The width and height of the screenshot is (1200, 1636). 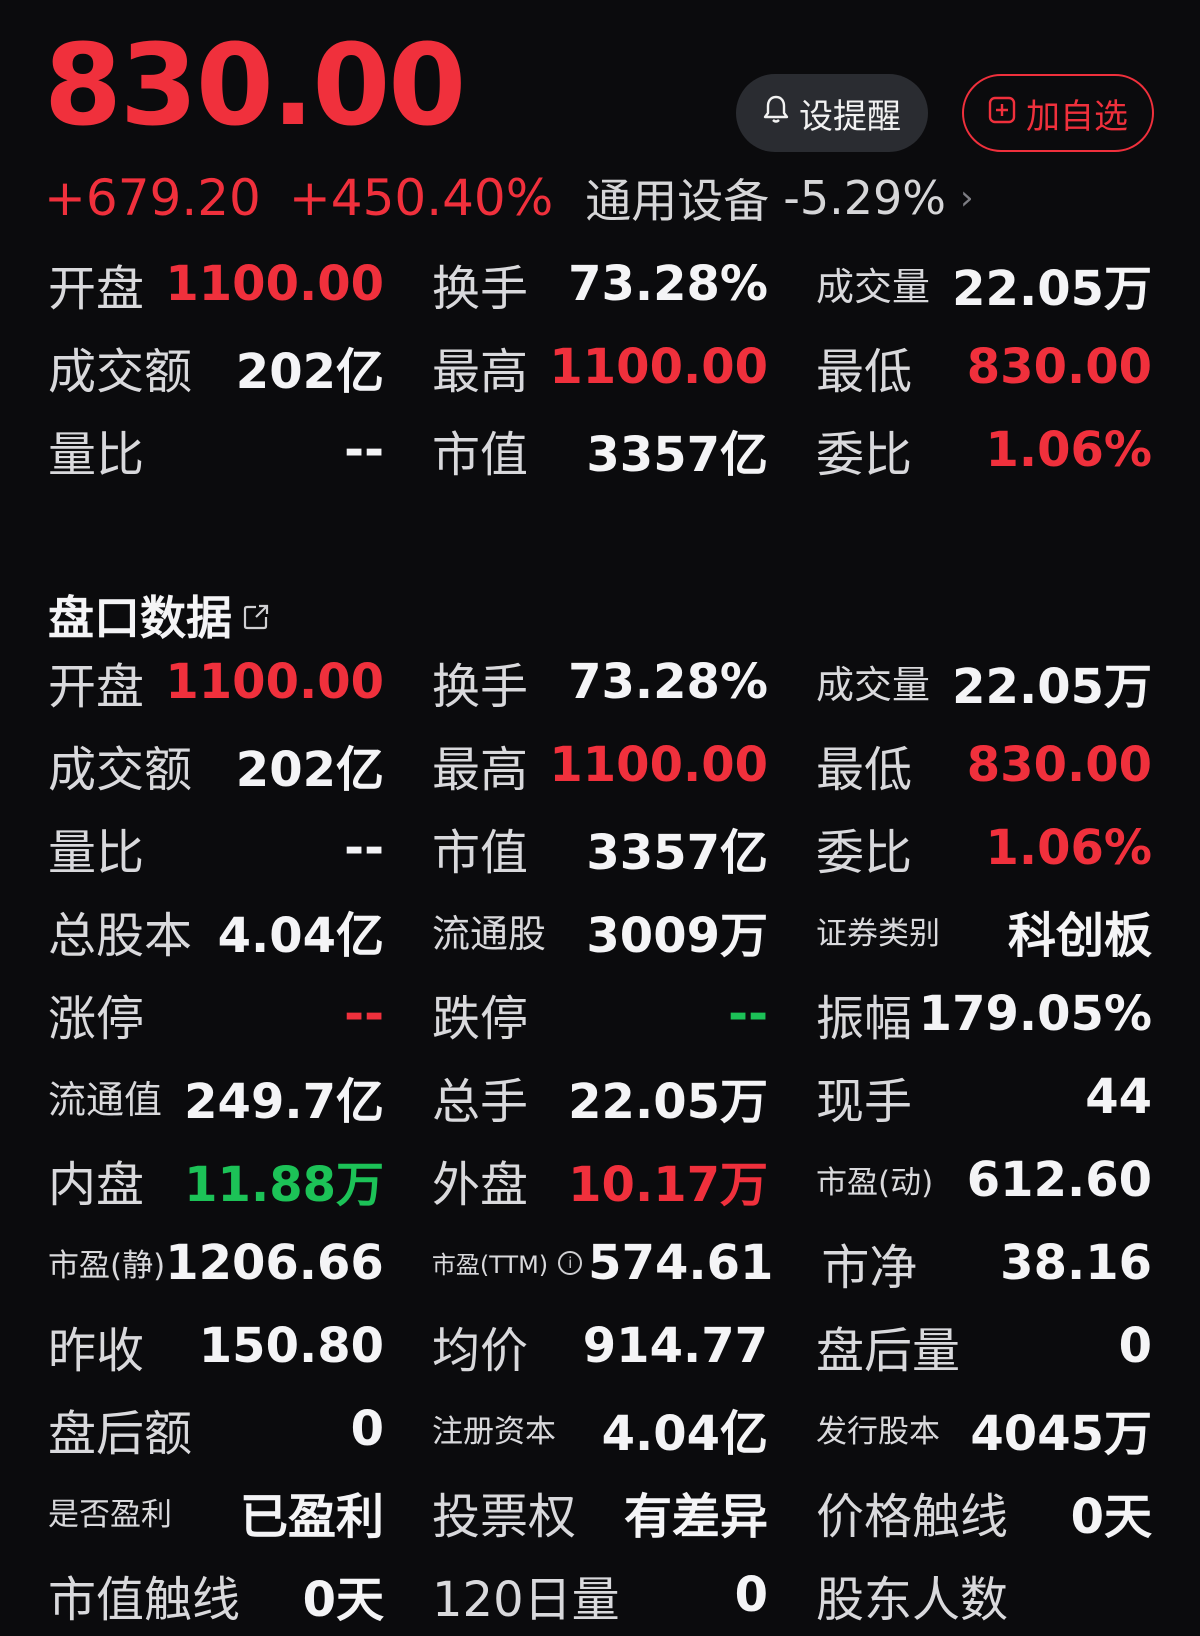 What do you see at coordinates (152, 198) in the screenshot?
I see `price-change: +679.20` at bounding box center [152, 198].